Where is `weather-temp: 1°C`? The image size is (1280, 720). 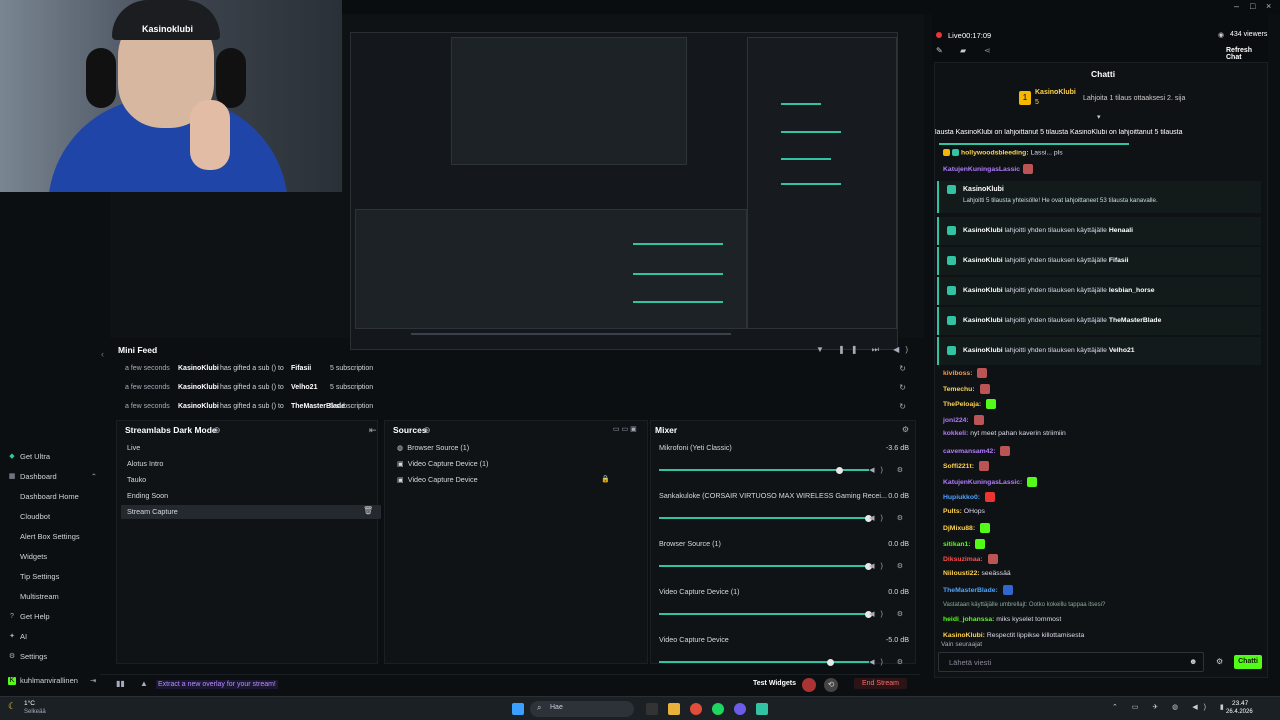 weather-temp: 1°C is located at coordinates (29, 703).